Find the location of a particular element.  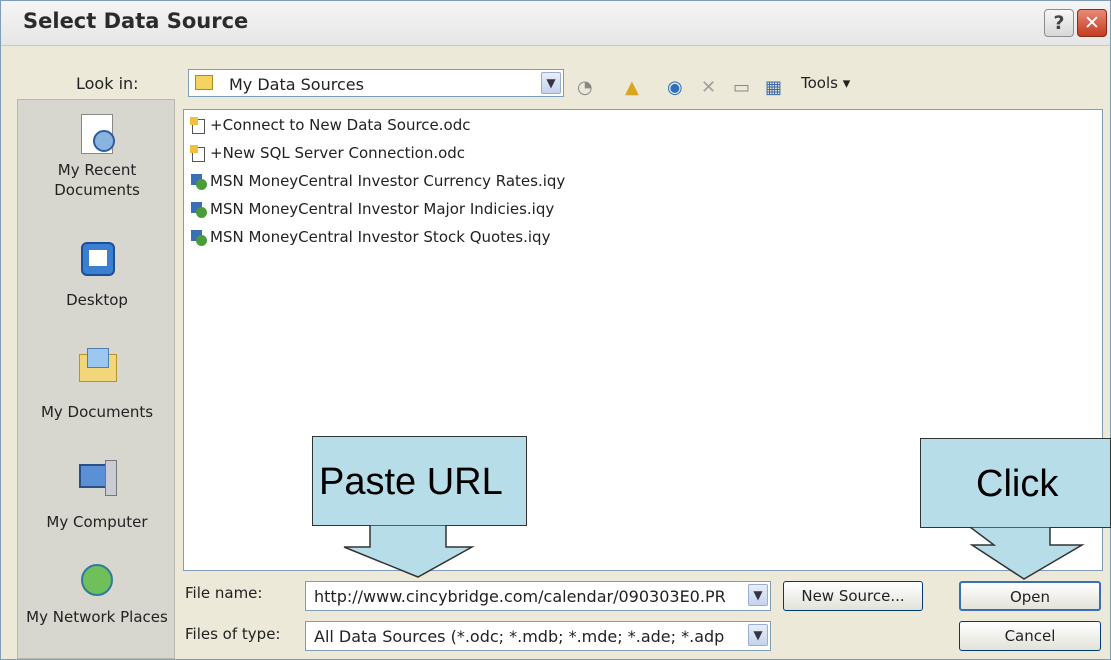

place-my-documents: My Documents is located at coordinates (97, 383).